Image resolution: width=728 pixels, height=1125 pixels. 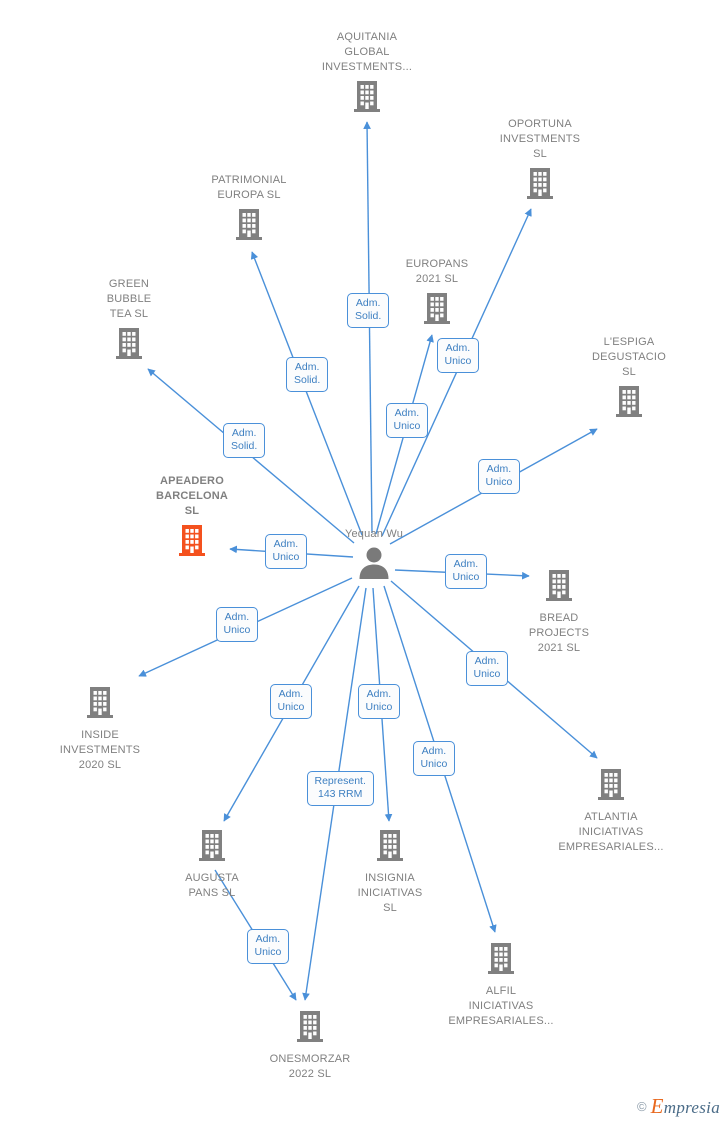 I want to click on company-node-patrimonial: PATRIMONIAL EUROPA SL, so click(x=249, y=209).